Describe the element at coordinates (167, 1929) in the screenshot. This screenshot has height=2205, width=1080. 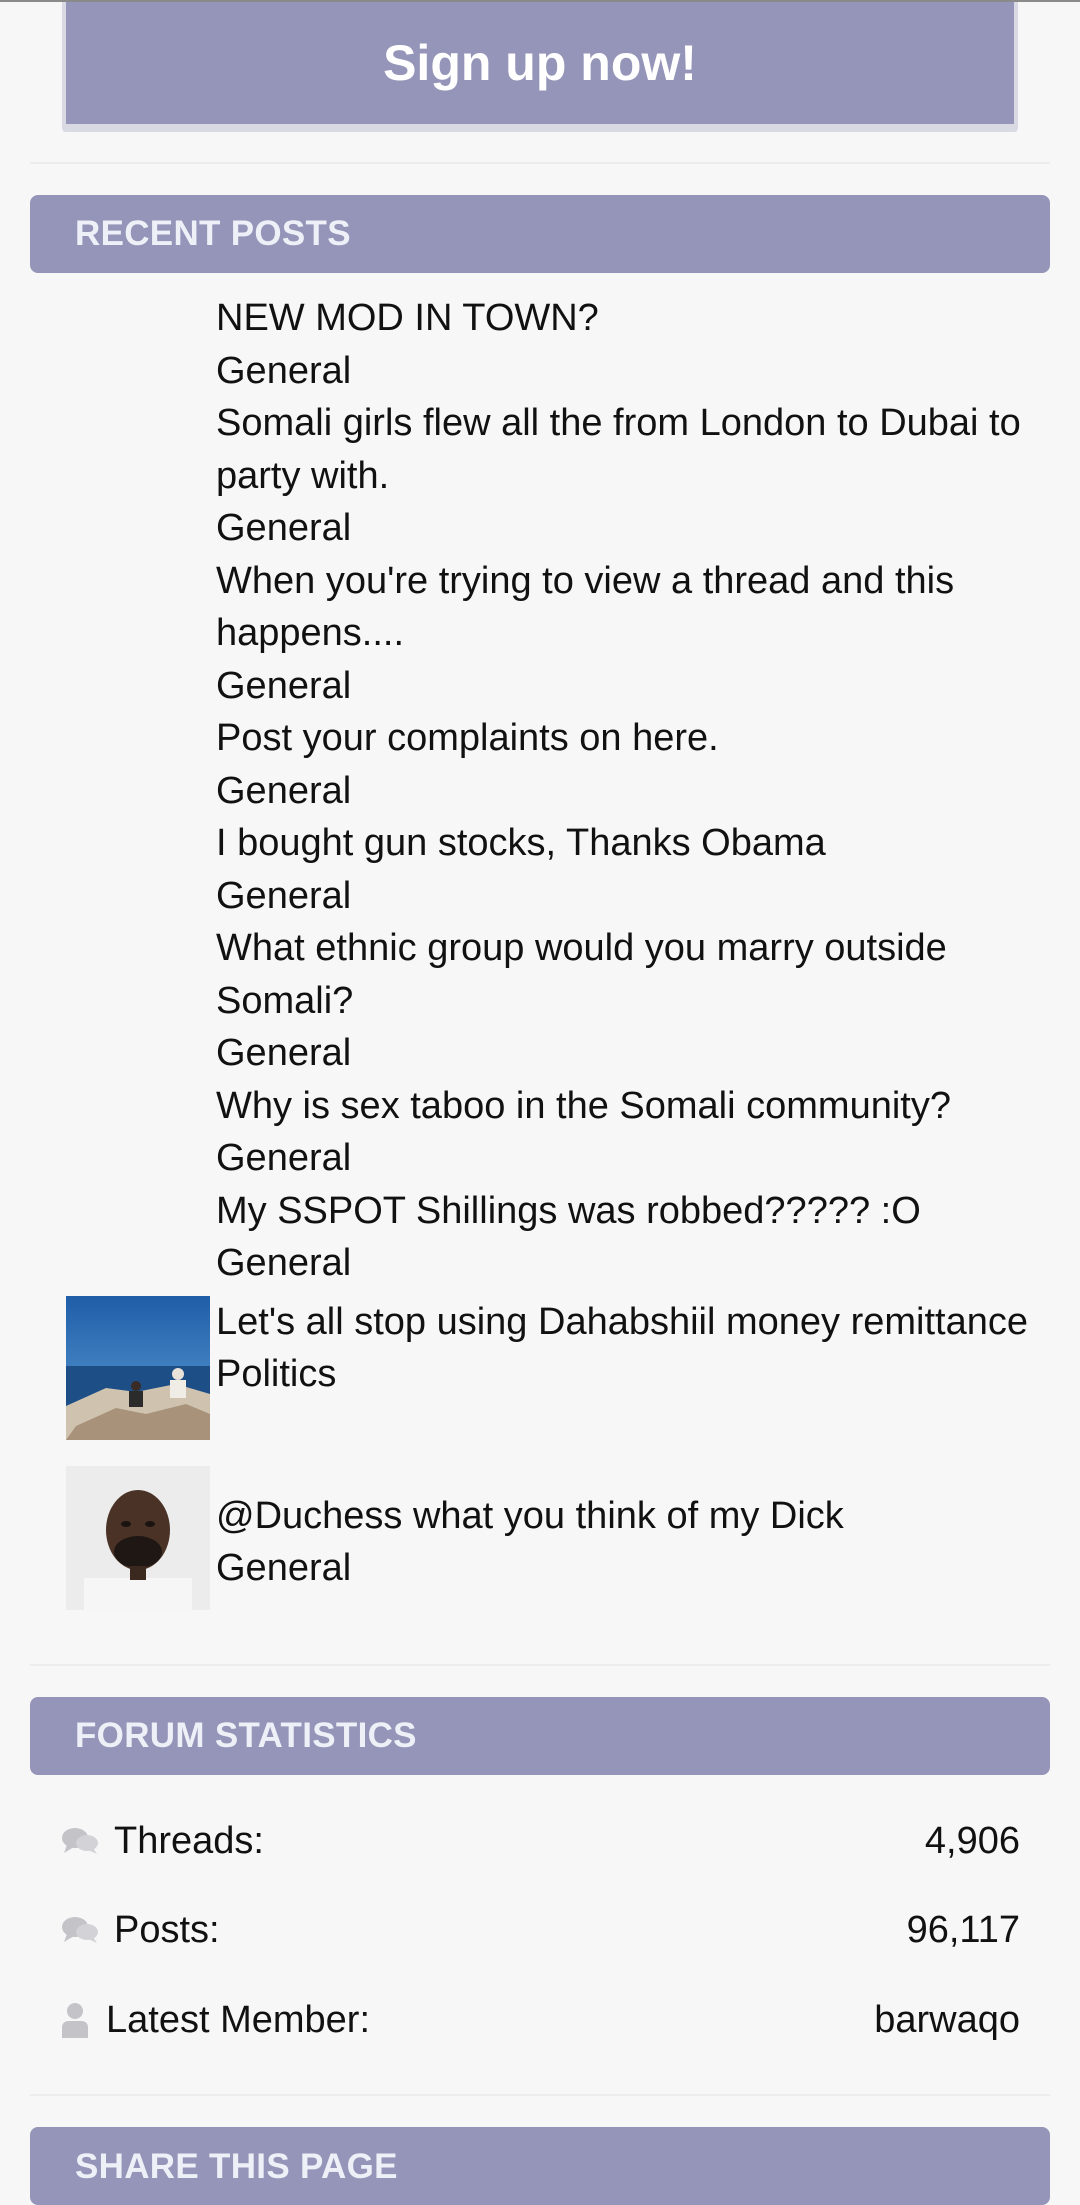
I see `stat-label: Posts:` at that location.